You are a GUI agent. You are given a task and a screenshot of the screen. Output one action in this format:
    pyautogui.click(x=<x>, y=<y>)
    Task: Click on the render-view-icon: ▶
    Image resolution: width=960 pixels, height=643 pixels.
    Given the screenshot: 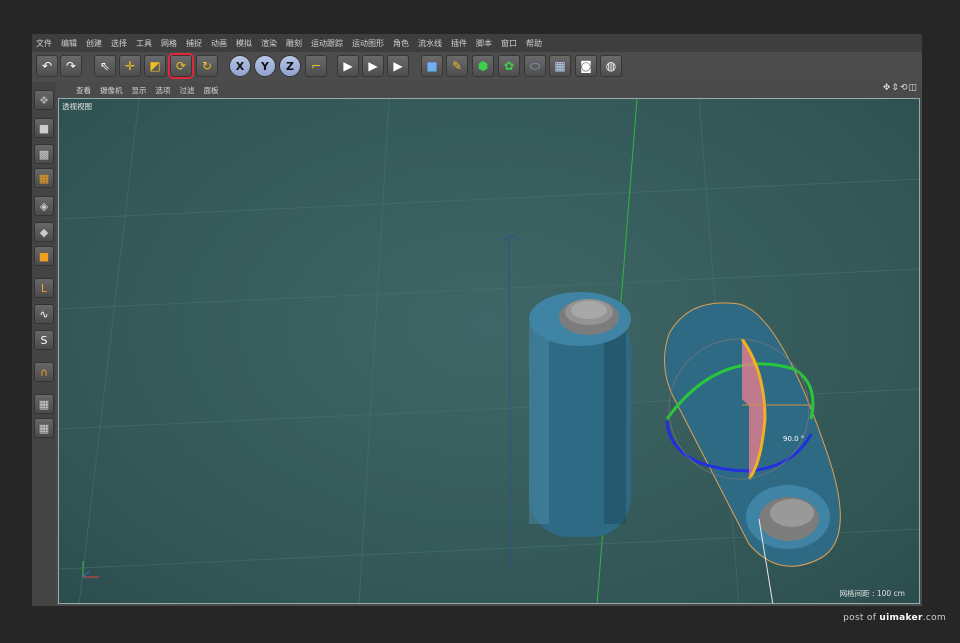 What is the action you would take?
    pyautogui.click(x=348, y=66)
    